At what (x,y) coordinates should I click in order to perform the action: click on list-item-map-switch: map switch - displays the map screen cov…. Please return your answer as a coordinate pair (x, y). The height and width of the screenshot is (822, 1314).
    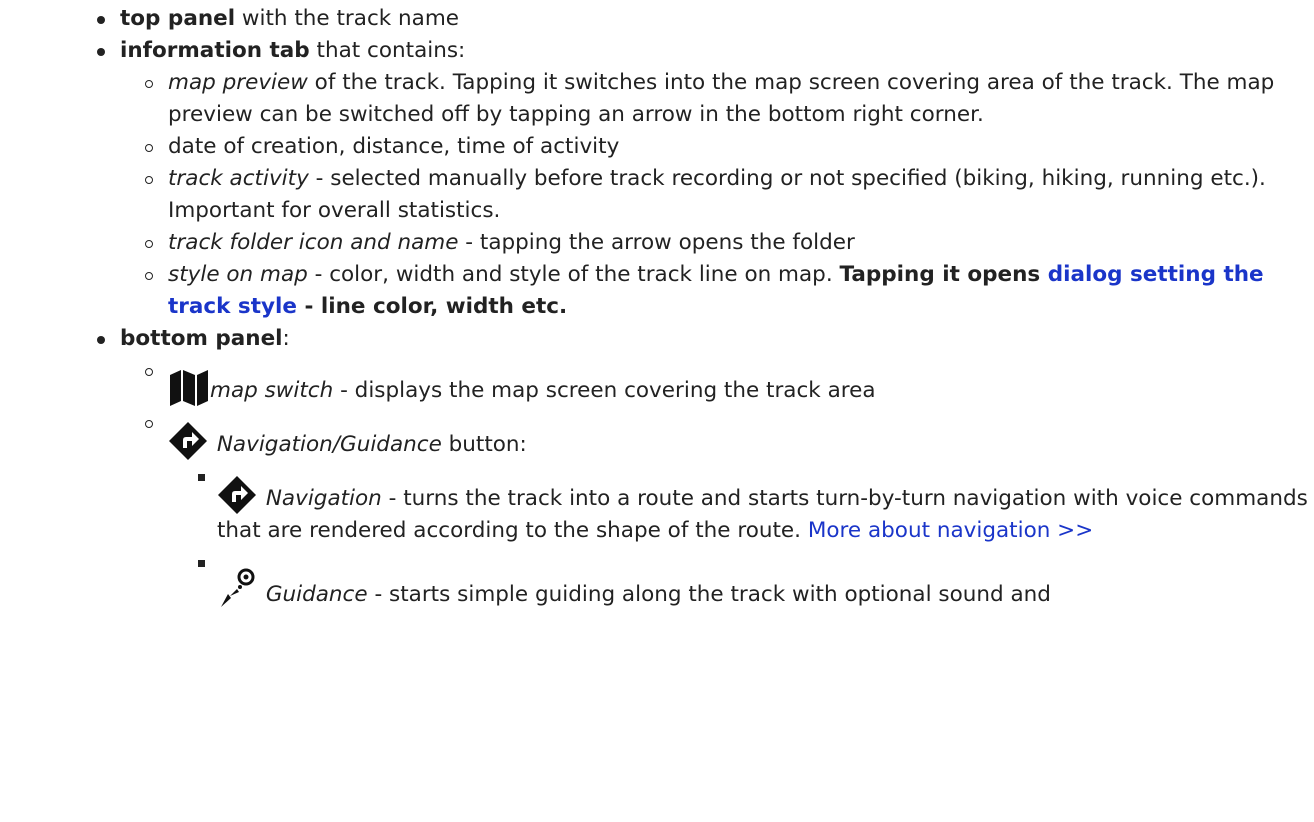
    Looking at the image, I should click on (657, 381).